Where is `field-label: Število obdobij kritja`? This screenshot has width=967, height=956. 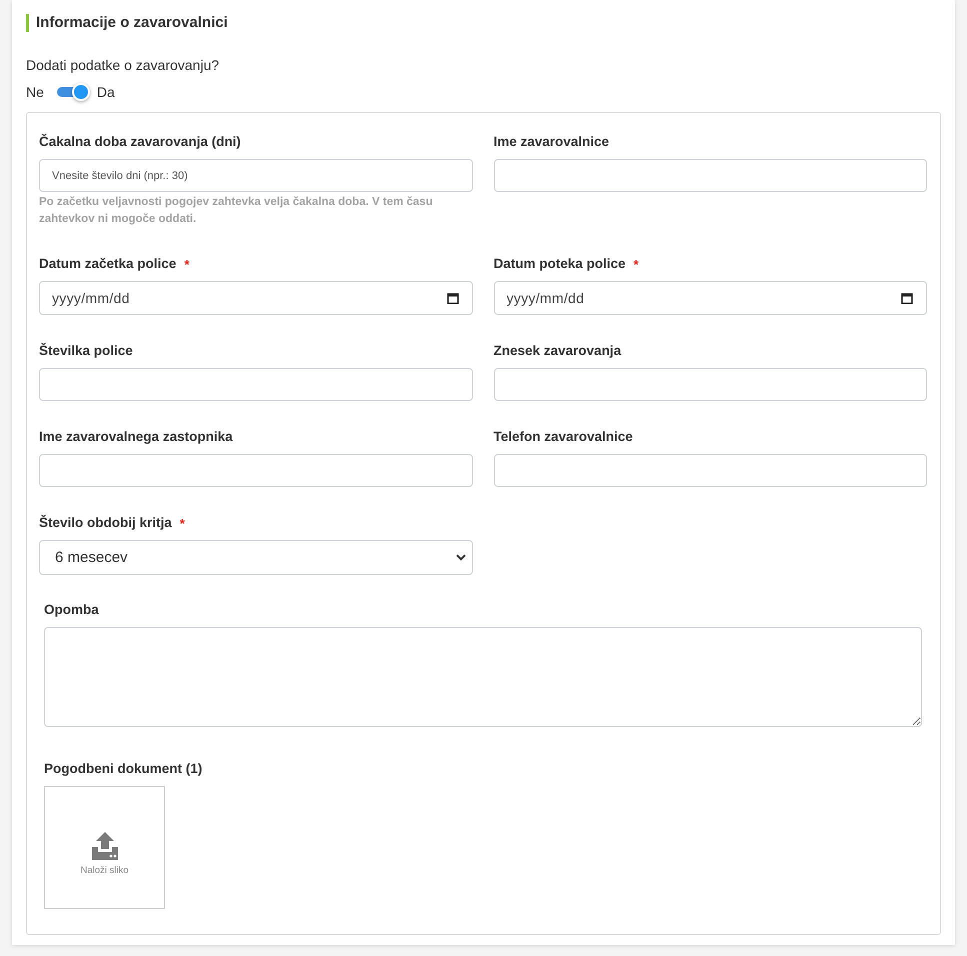 field-label: Število obdobij kritja is located at coordinates (105, 523).